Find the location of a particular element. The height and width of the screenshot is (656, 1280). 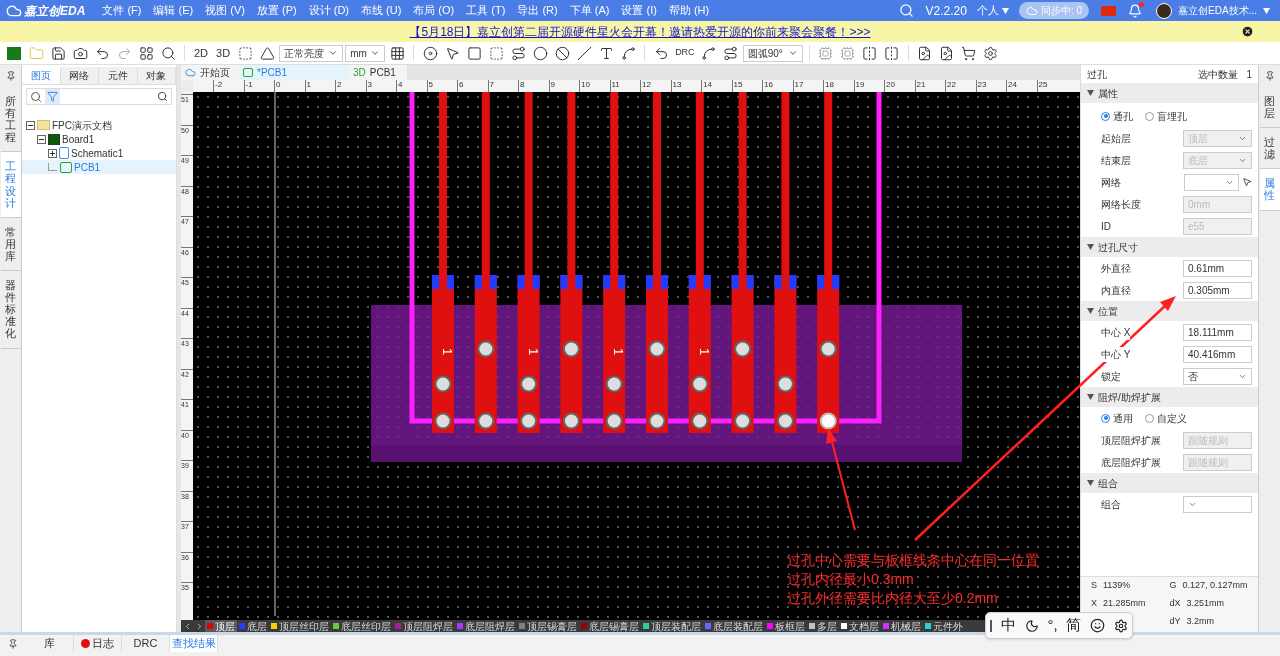

view-button: 3D is located at coordinates (223, 53).